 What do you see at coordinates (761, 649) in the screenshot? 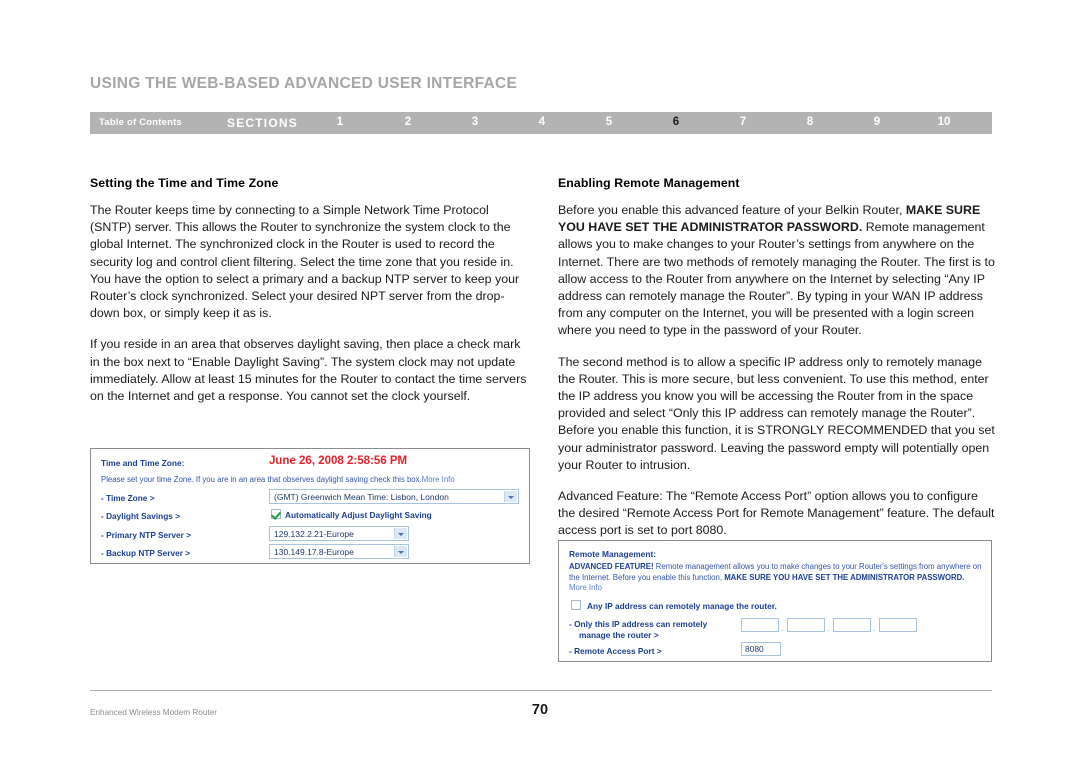
I see `remote-access-port-input: 8080` at bounding box center [761, 649].